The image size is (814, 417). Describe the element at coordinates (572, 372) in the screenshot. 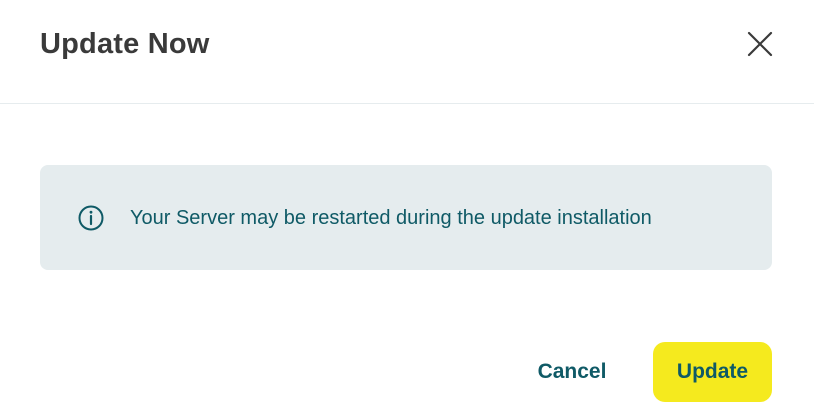

I see `cancel-button: Cancel` at that location.